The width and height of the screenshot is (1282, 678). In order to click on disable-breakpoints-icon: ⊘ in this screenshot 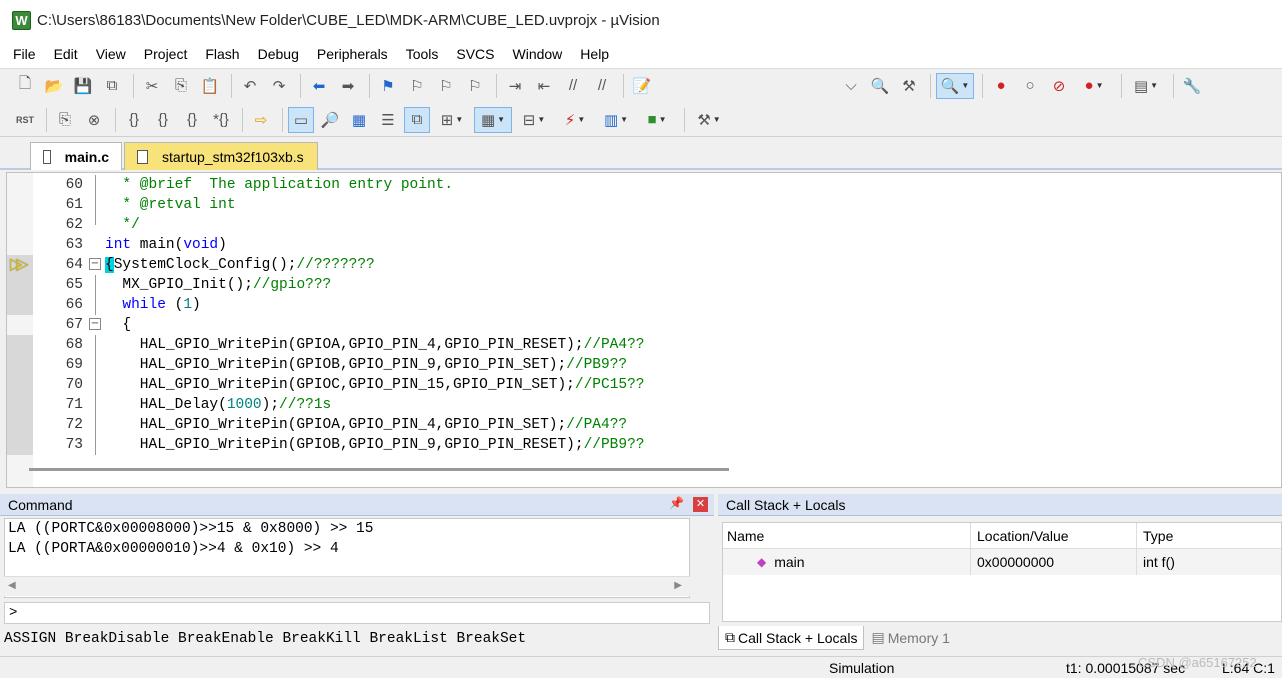, I will do `click(1059, 86)`.